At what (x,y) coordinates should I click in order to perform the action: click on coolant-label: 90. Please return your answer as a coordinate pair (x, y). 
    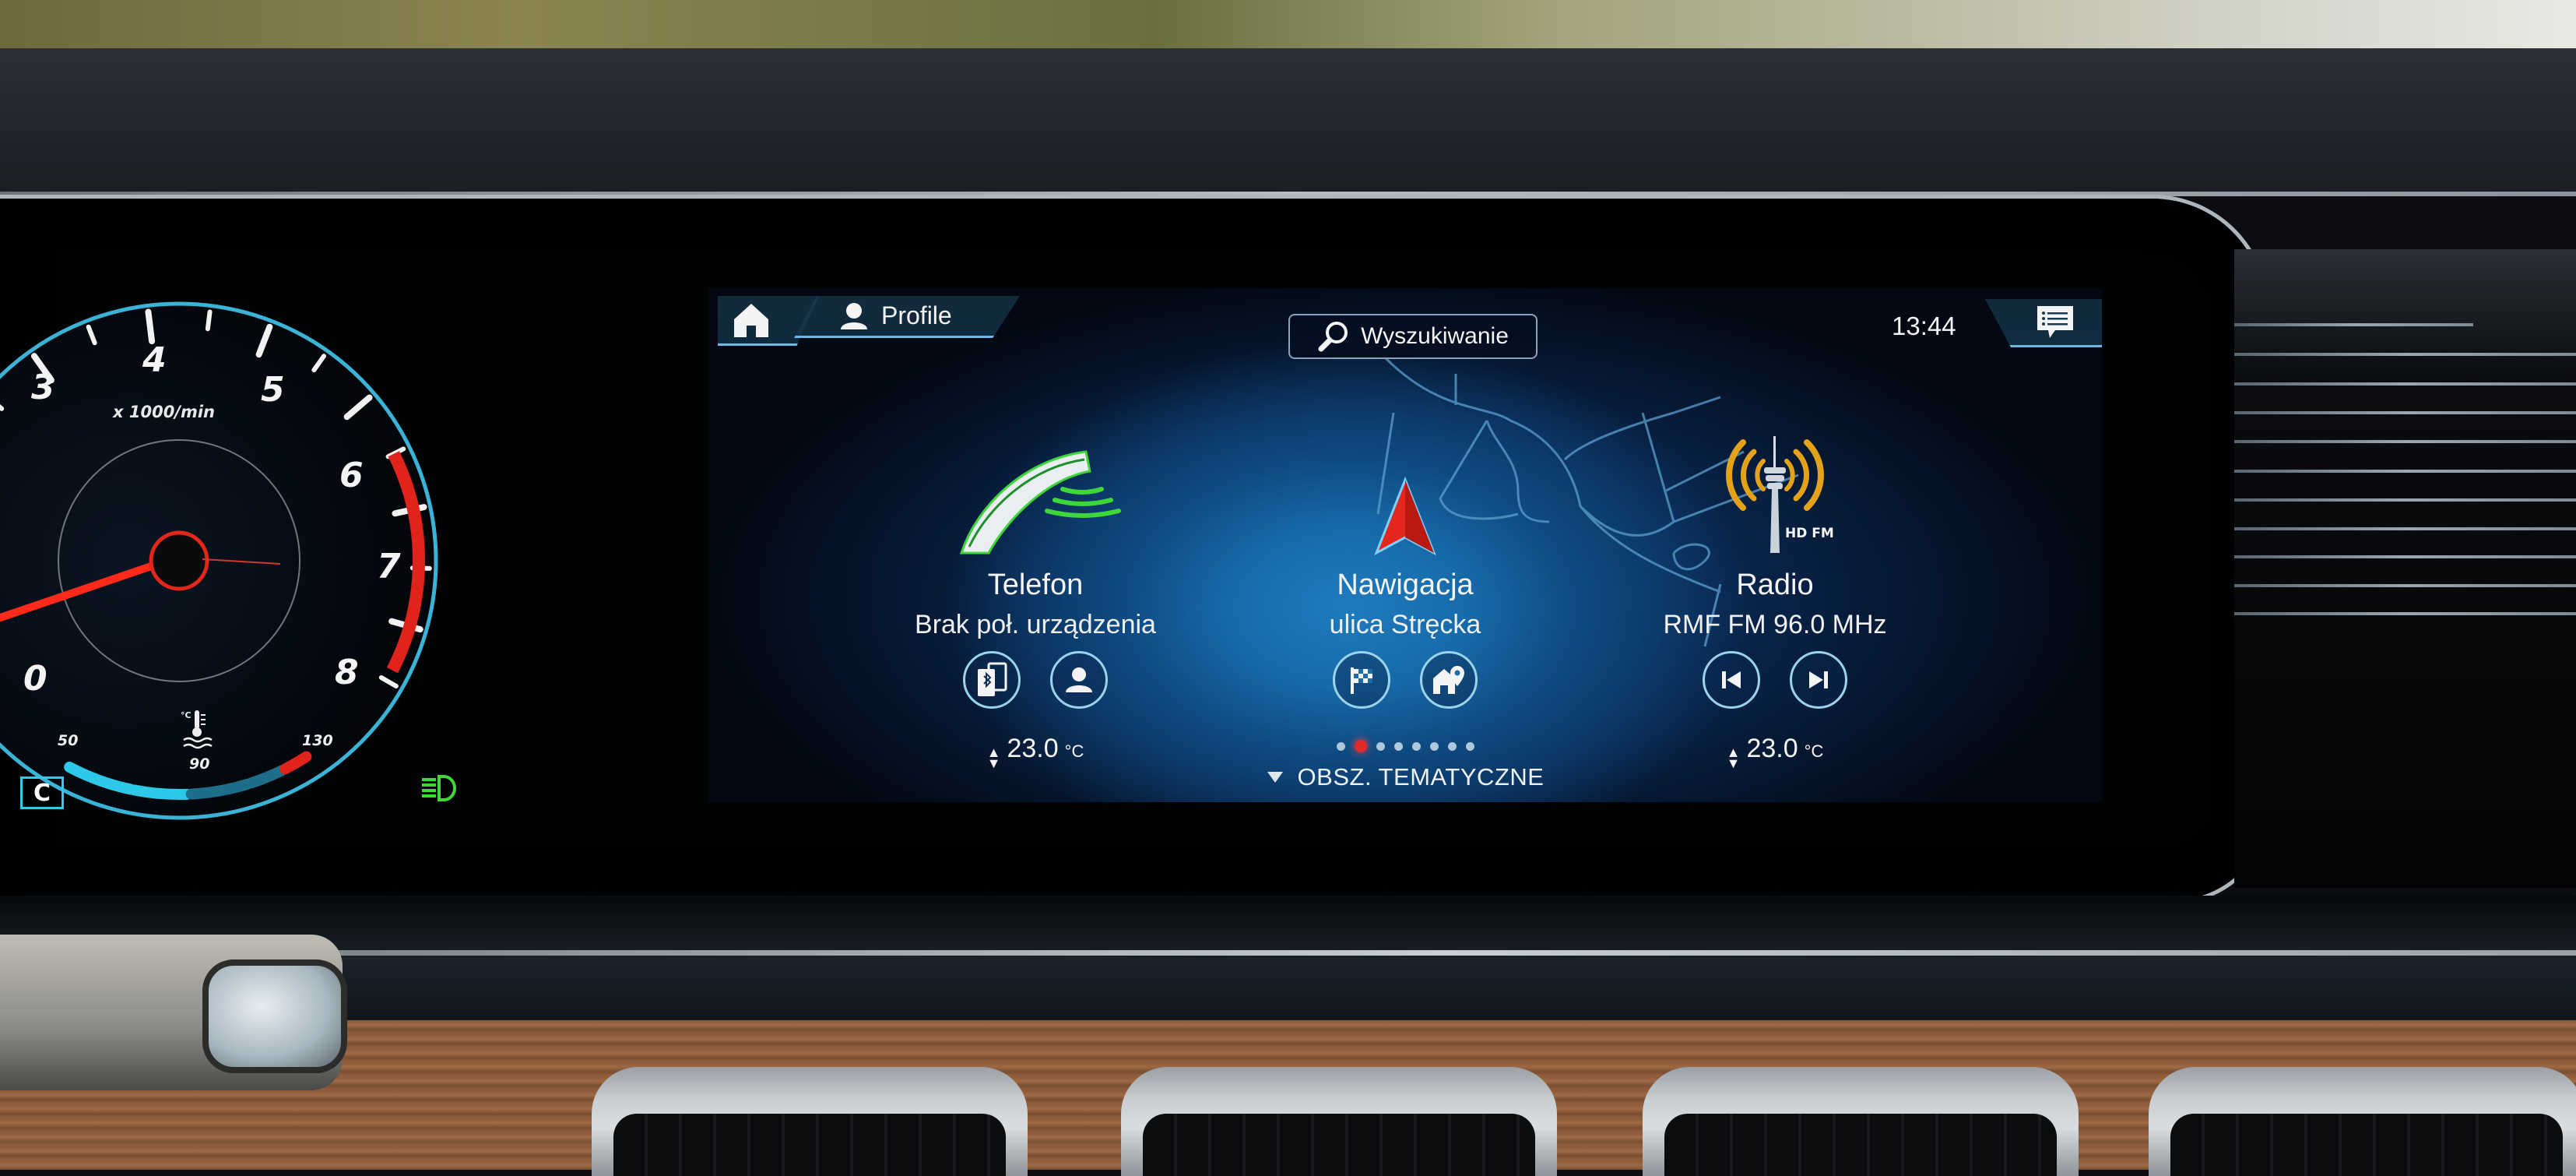
    Looking at the image, I should click on (199, 764).